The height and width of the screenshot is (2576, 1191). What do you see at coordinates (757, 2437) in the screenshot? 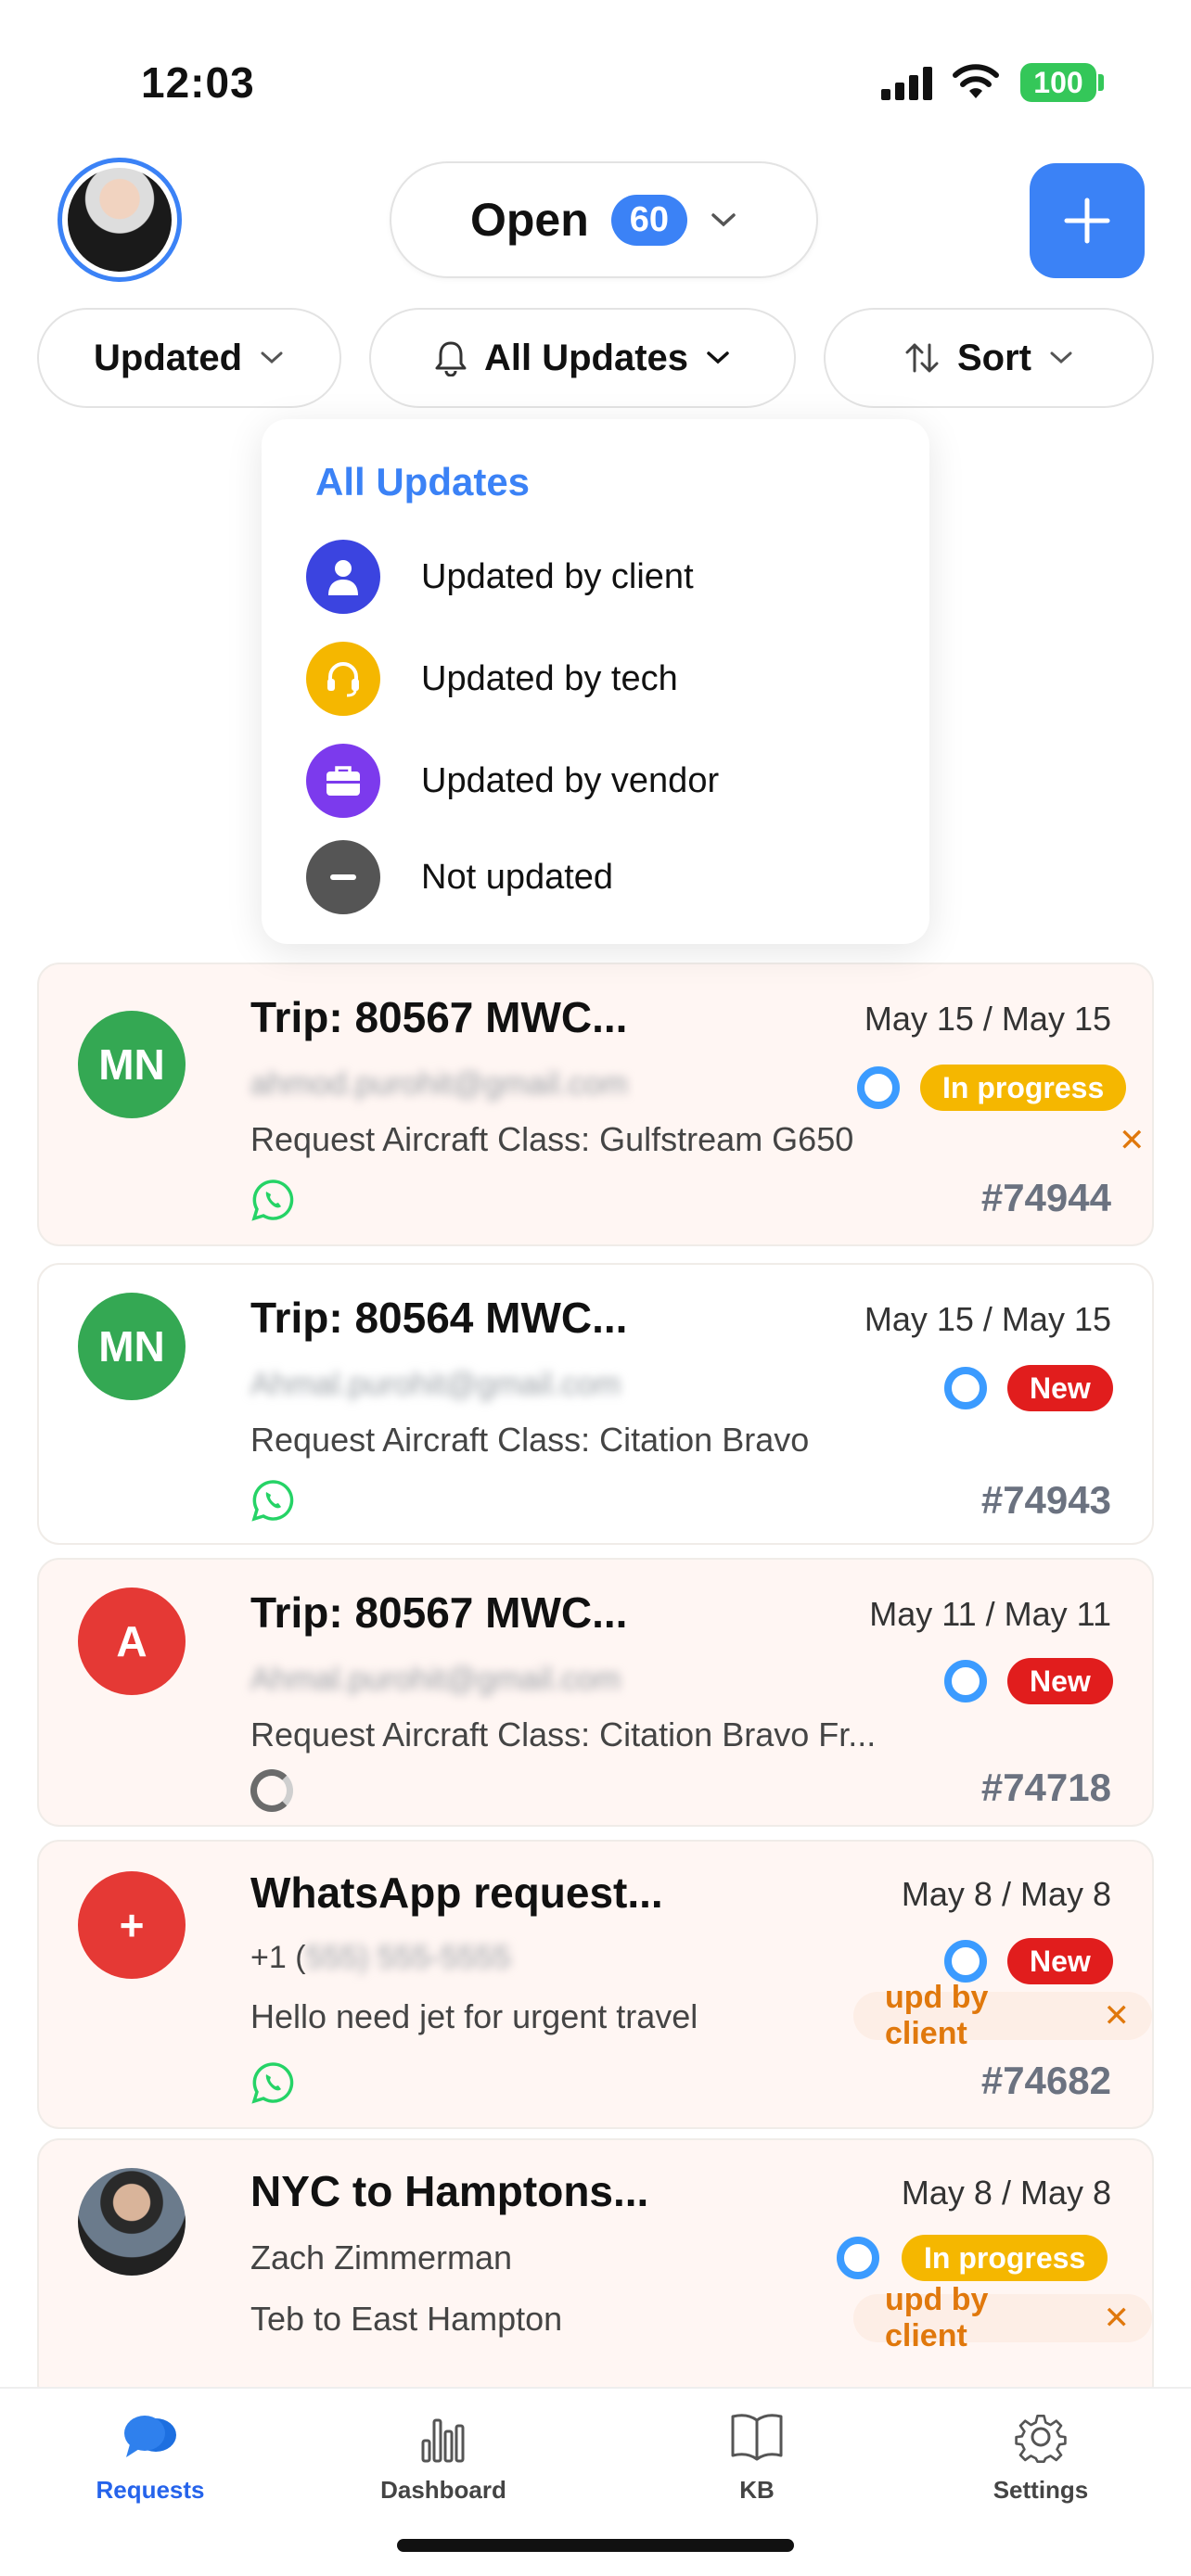
I see `book-icon` at bounding box center [757, 2437].